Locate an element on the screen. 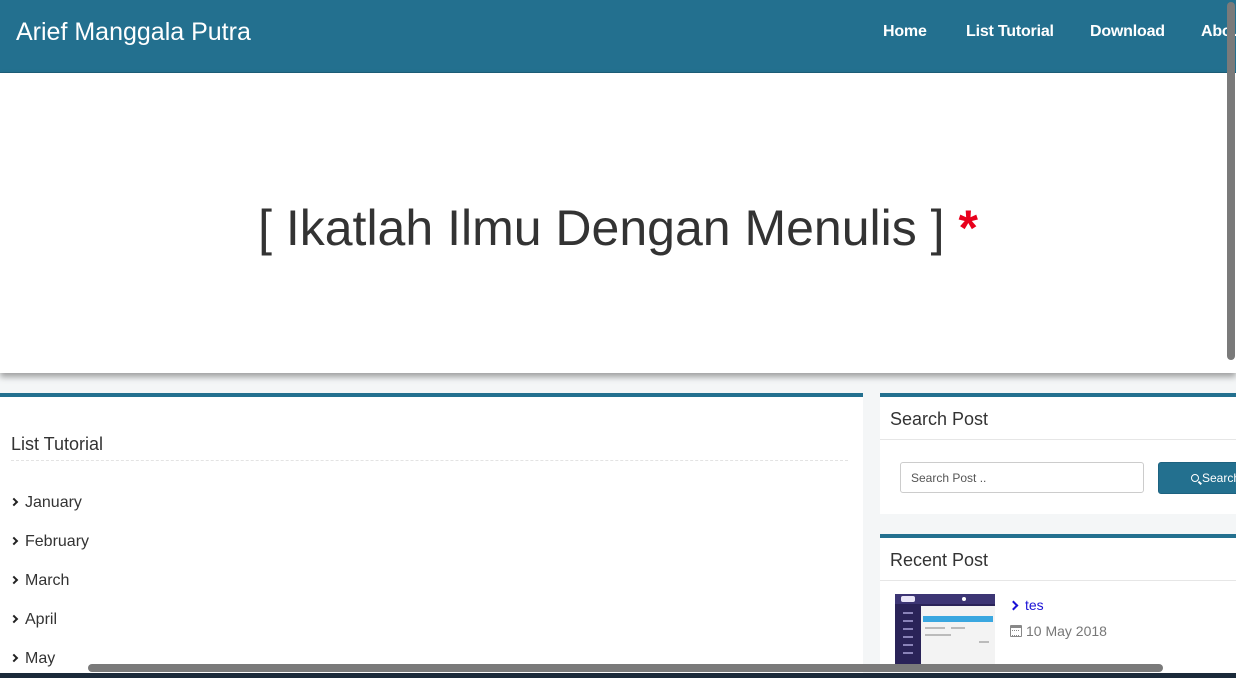 Image resolution: width=1236 pixels, height=678 pixels. hero-title: [ Ikatlah Ilmu Dengan Menulis ] is located at coordinates (601, 228).